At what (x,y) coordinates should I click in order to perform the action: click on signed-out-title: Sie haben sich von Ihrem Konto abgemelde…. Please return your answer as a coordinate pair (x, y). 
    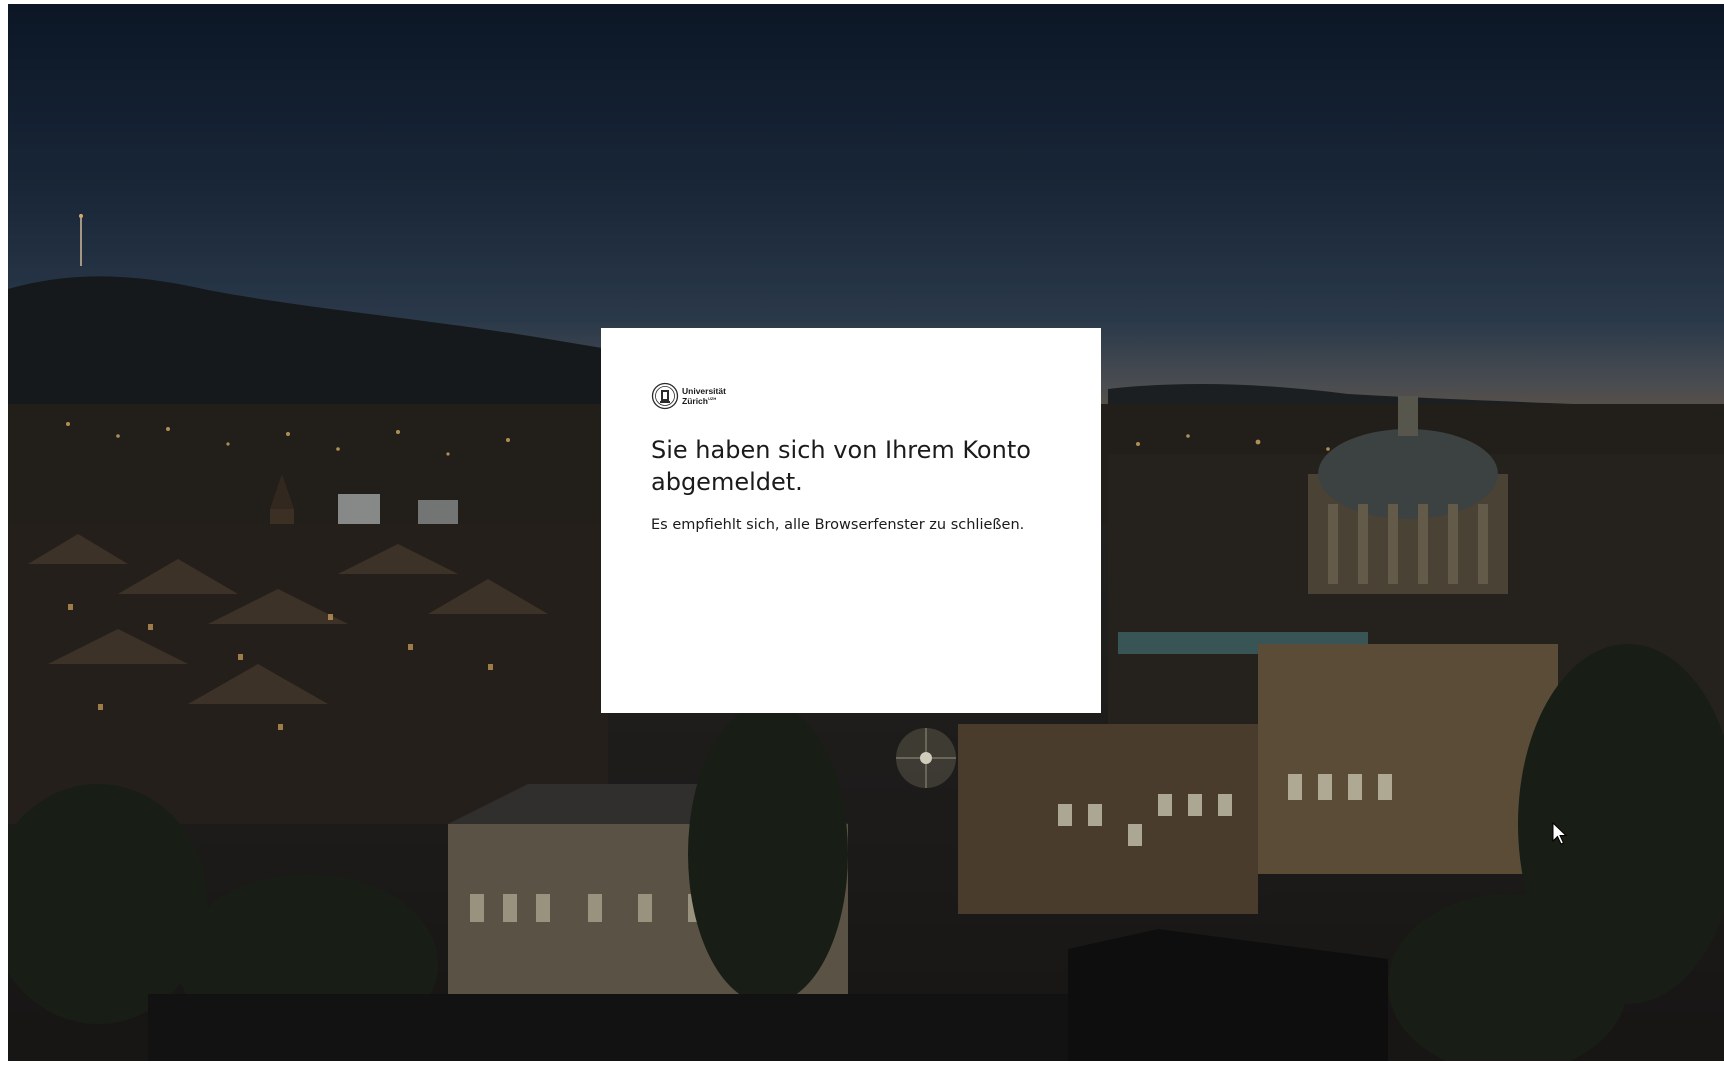
    Looking at the image, I should click on (841, 466).